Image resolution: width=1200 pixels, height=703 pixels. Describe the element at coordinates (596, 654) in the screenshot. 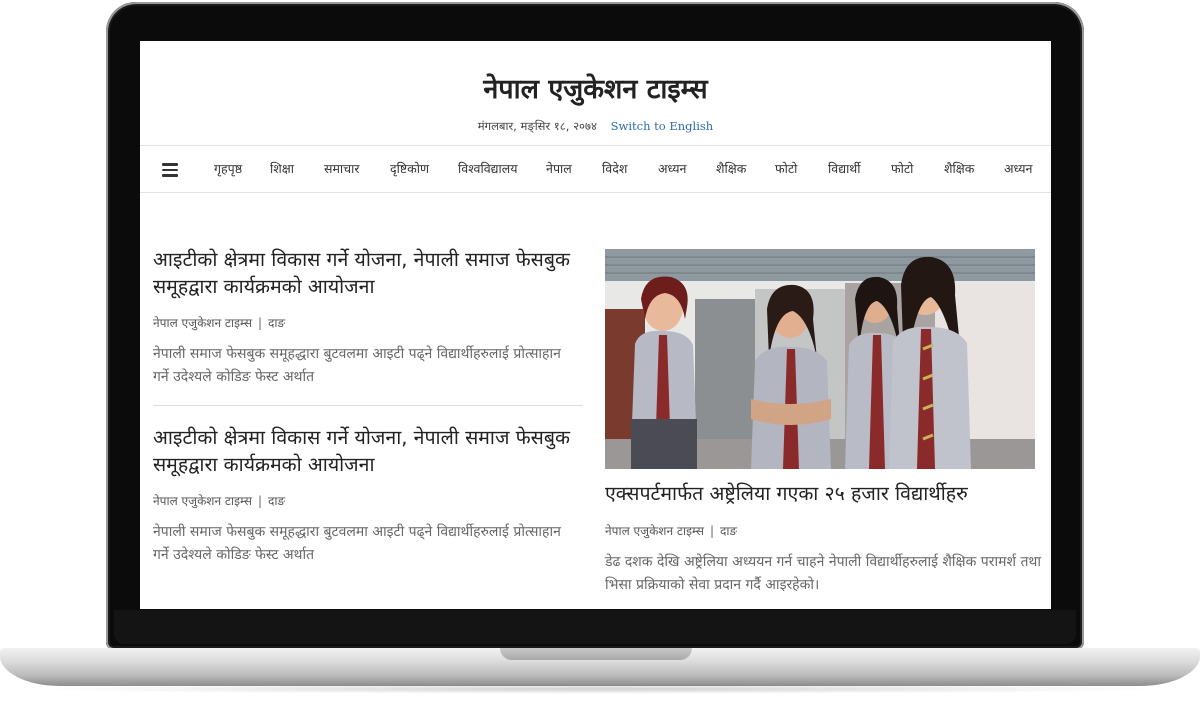

I see `laptop-hinge-notch` at that location.